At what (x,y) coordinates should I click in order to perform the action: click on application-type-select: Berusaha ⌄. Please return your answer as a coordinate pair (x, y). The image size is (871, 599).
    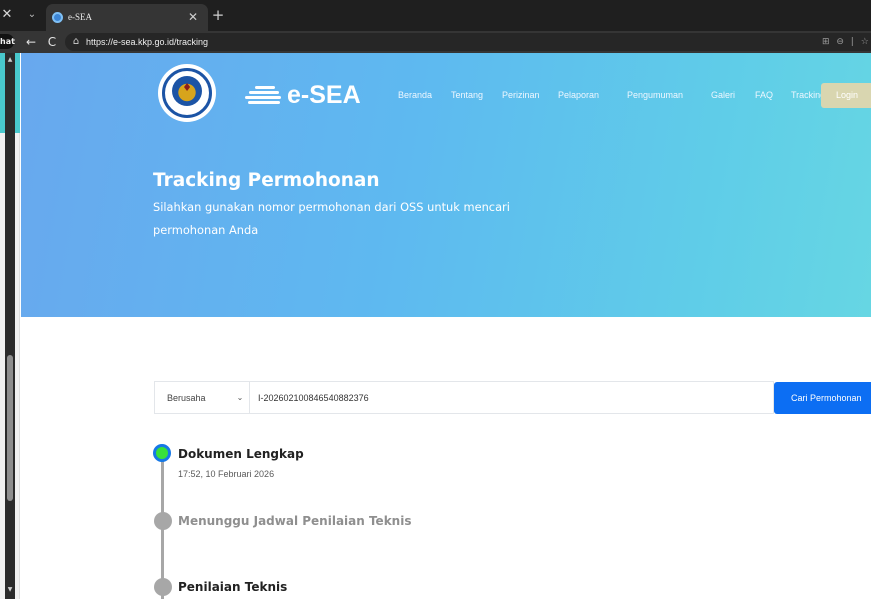
    Looking at the image, I should click on (201, 397).